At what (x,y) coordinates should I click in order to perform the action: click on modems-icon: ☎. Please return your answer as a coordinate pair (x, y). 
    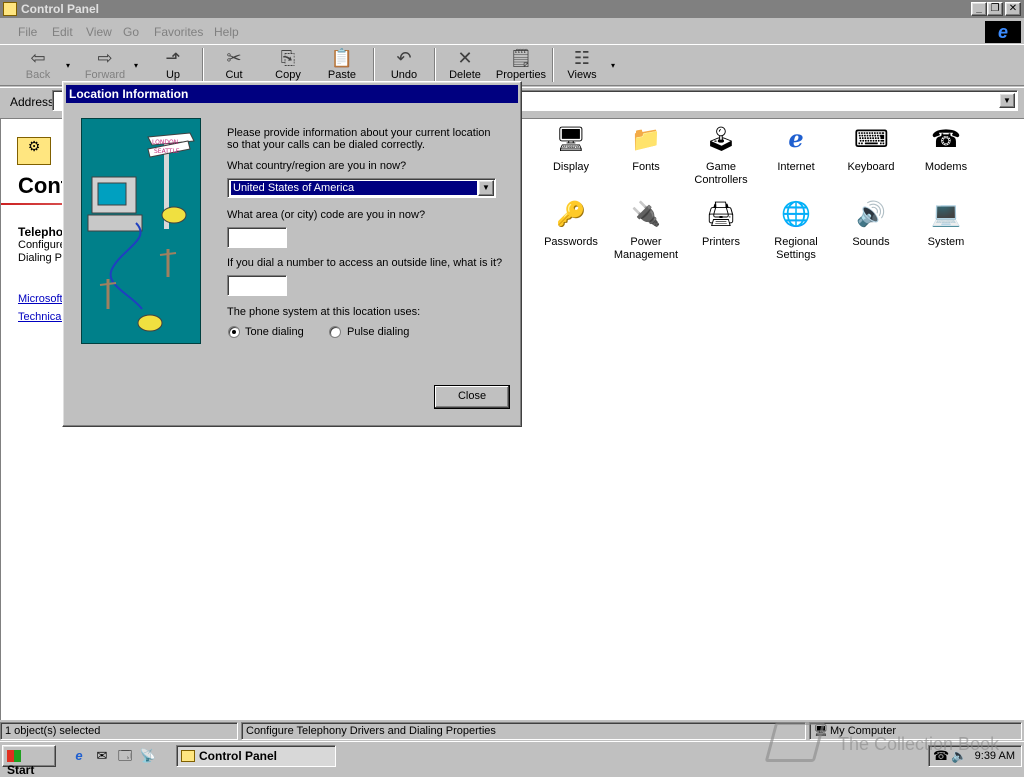
    Looking at the image, I should click on (946, 139).